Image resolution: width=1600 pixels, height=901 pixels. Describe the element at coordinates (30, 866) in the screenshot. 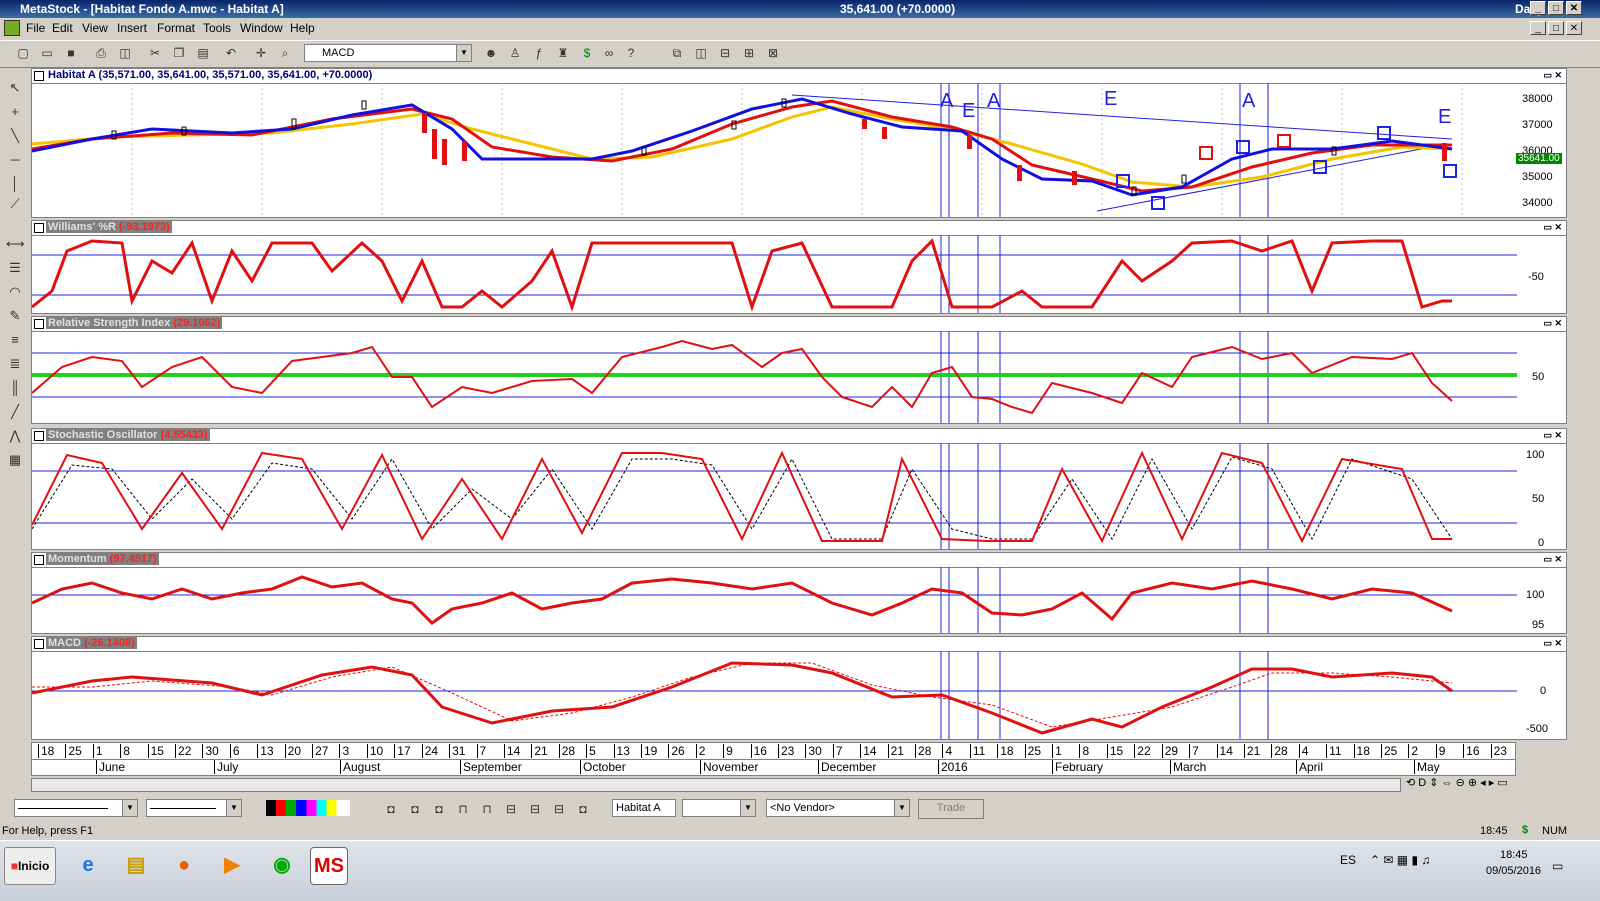

I see `start-button: ■Inicio` at that location.